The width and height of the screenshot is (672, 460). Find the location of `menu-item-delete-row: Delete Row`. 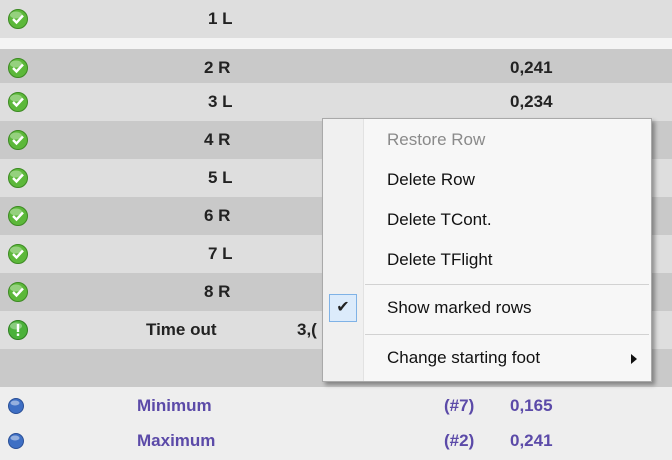

menu-item-delete-row: Delete Row is located at coordinates (487, 180).